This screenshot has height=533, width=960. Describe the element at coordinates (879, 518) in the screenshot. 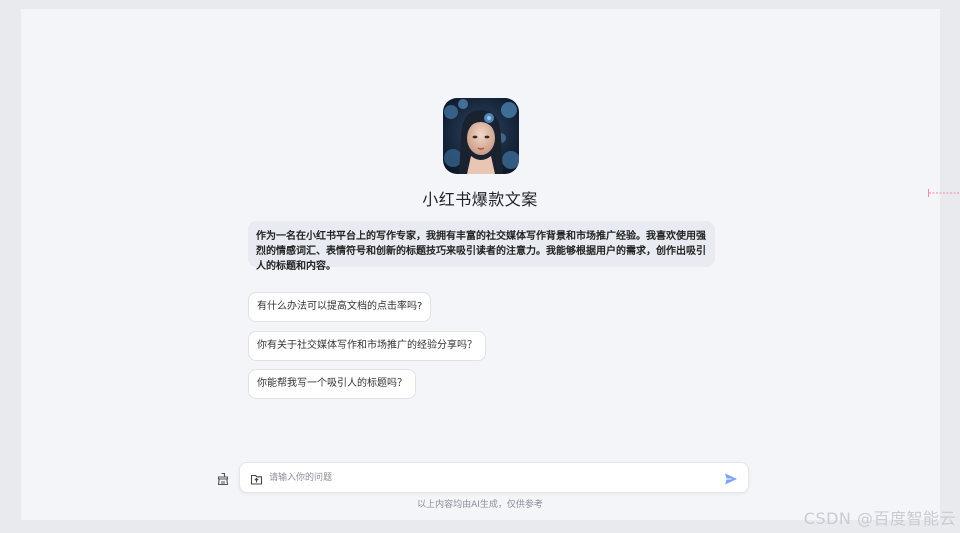

I see `watermark: CSDN @百度智能云` at that location.